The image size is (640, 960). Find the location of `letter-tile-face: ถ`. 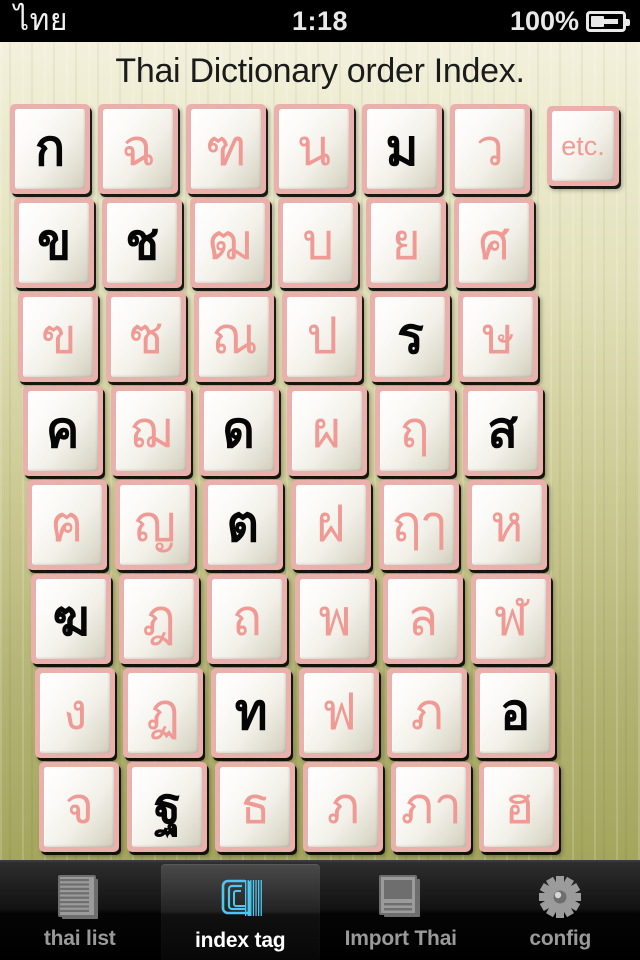

letter-tile-face: ถ is located at coordinates (247, 619).